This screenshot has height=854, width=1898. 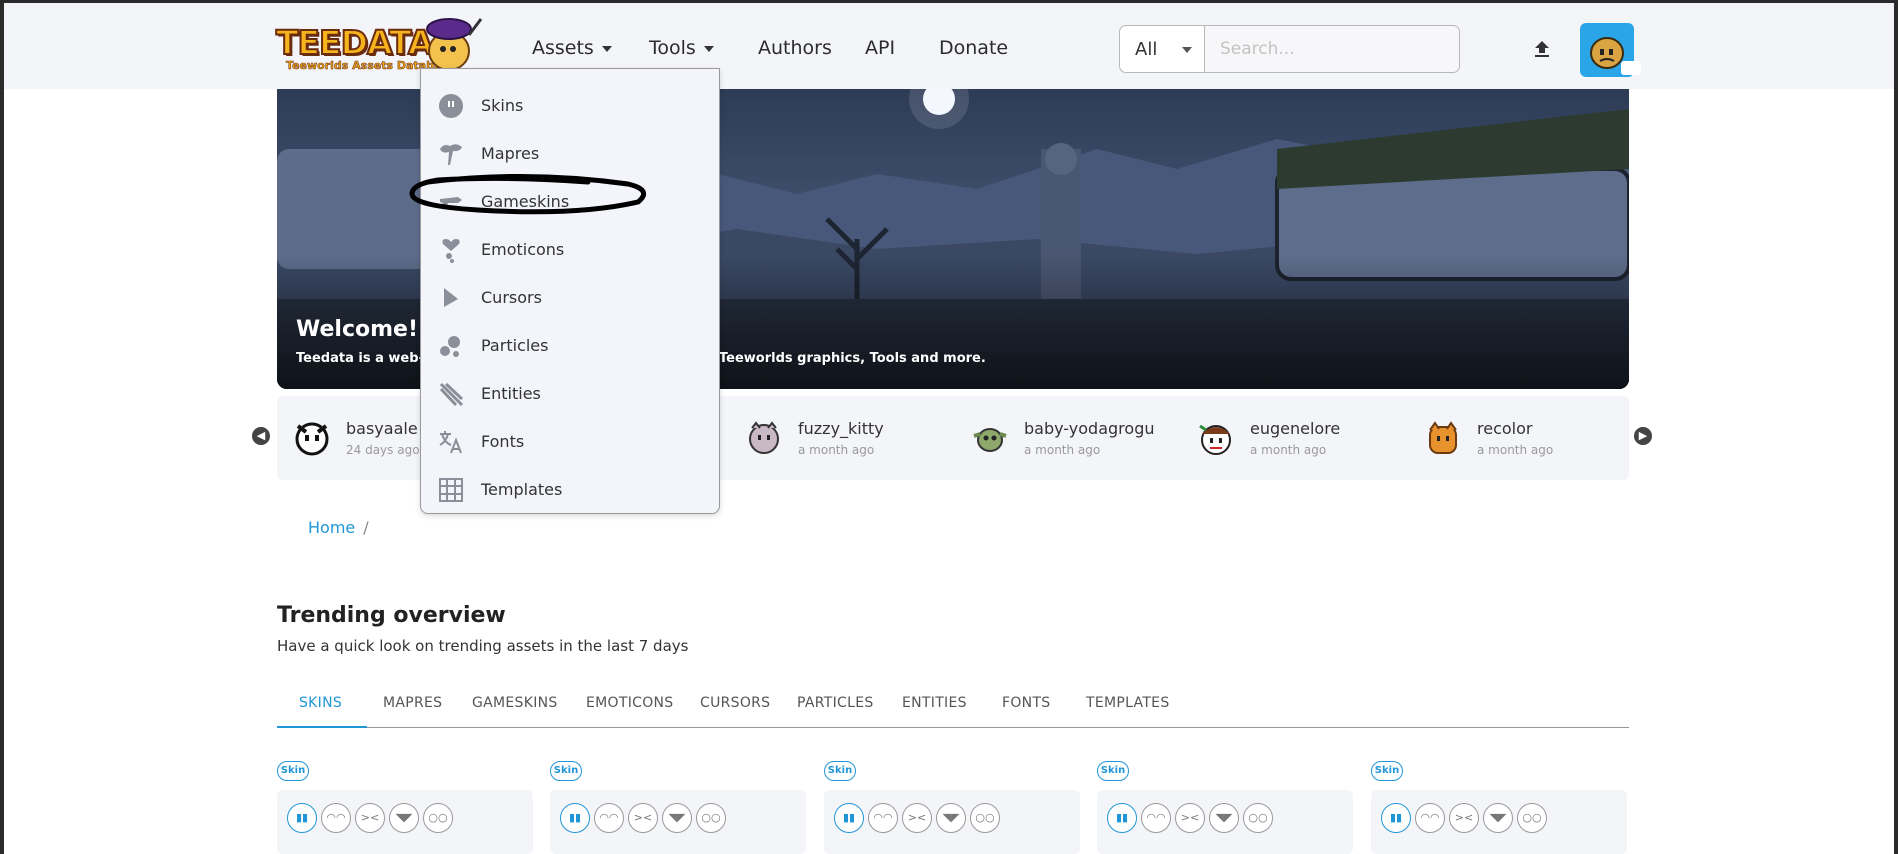 I want to click on menu-item-label: Mapres, so click(x=510, y=153).